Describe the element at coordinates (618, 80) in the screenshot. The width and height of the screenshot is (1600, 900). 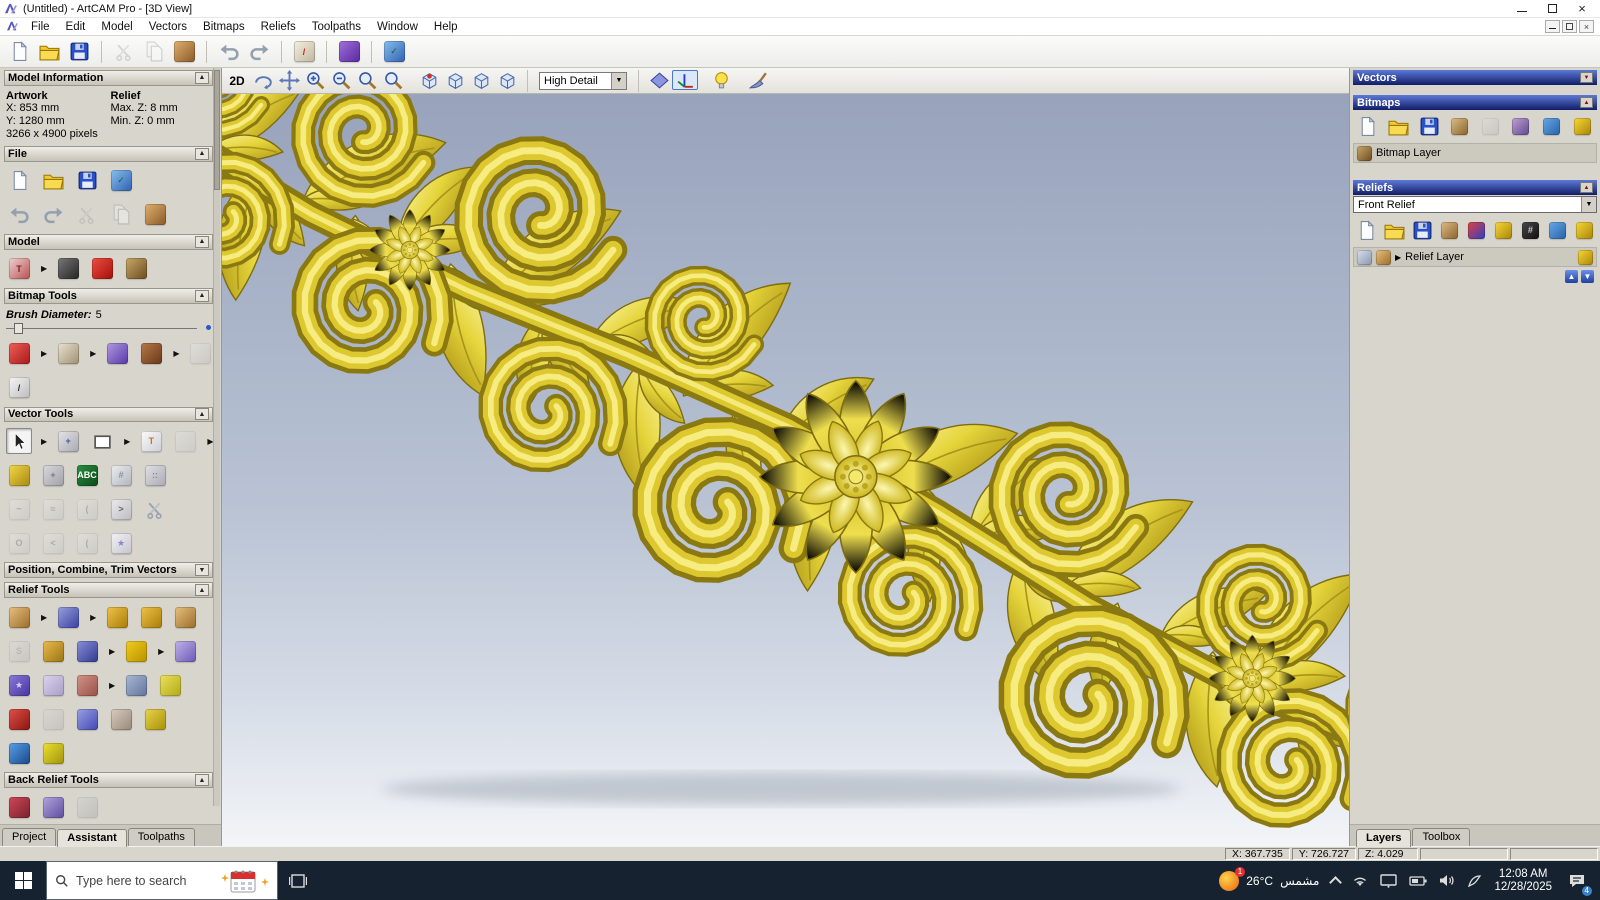
I see `dropdown-arrow-icon: ▼` at that location.